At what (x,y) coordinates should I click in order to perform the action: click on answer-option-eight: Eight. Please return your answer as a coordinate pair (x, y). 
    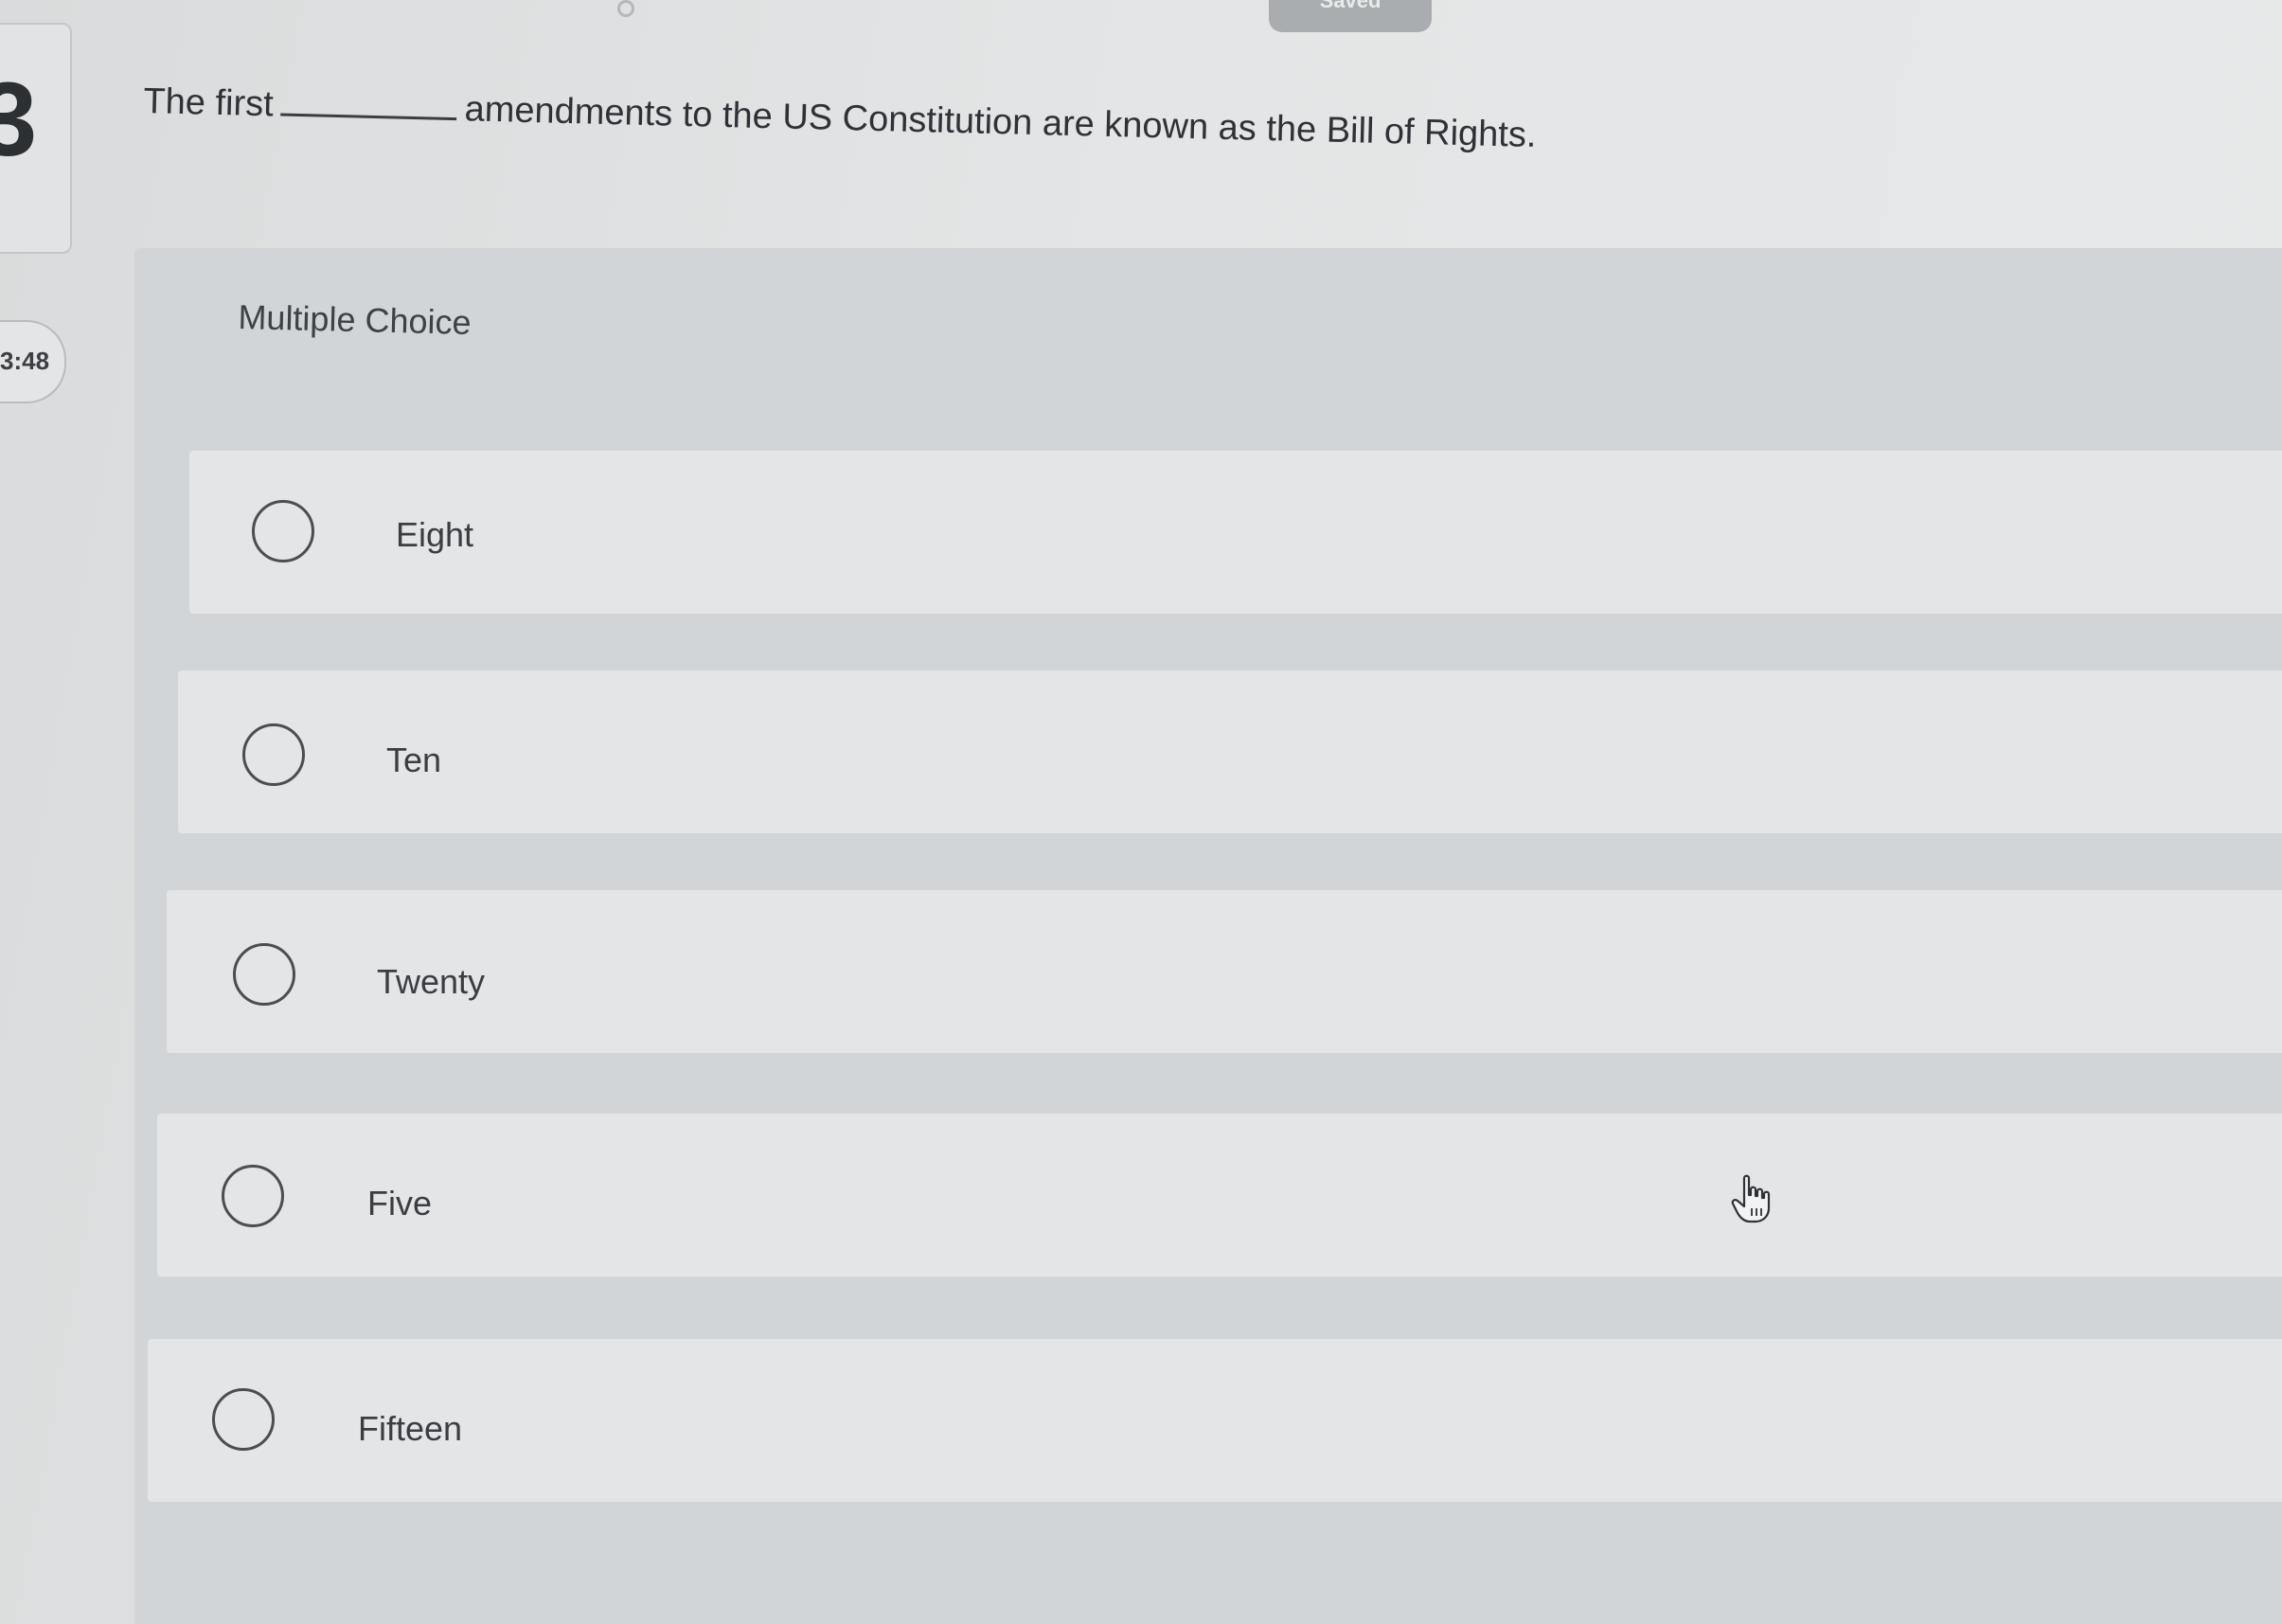
    Looking at the image, I should click on (1235, 533).